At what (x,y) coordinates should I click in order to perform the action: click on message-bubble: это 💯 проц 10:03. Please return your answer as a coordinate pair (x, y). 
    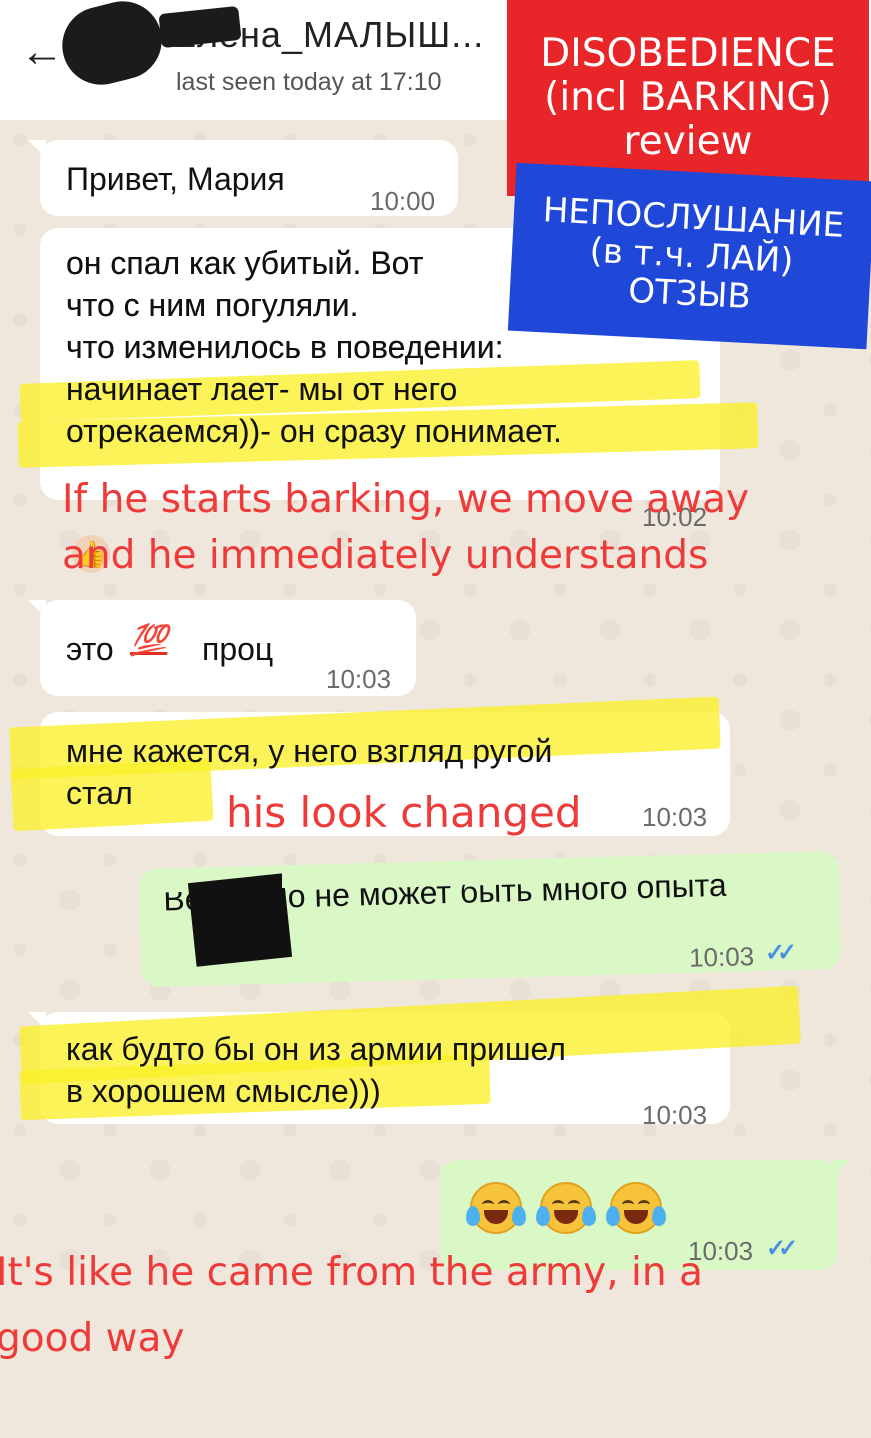
    Looking at the image, I should click on (222, 648).